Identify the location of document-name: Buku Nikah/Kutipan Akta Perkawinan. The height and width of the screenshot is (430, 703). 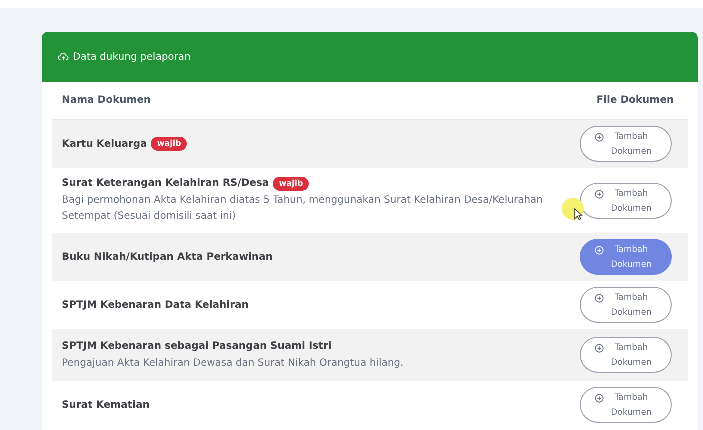
(167, 257).